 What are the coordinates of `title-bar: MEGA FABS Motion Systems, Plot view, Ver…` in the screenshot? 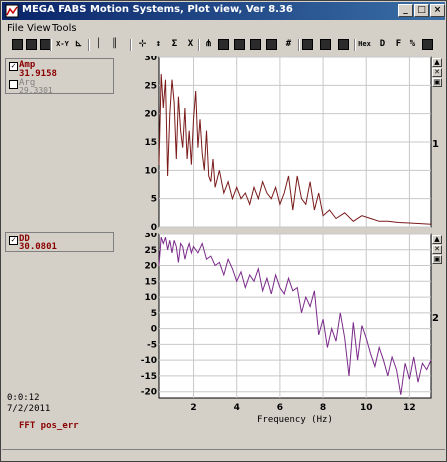 It's located at (223, 11).